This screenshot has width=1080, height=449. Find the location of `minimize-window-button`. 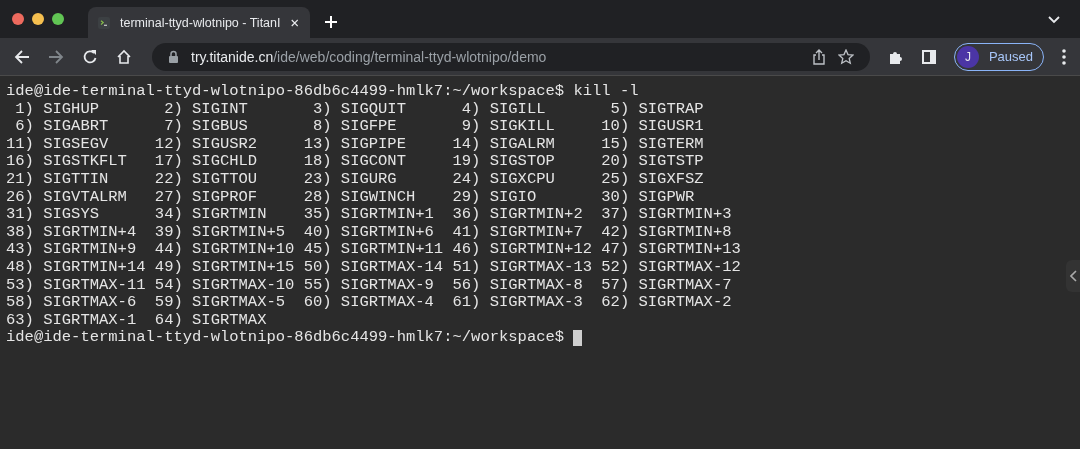

minimize-window-button is located at coordinates (38, 19).